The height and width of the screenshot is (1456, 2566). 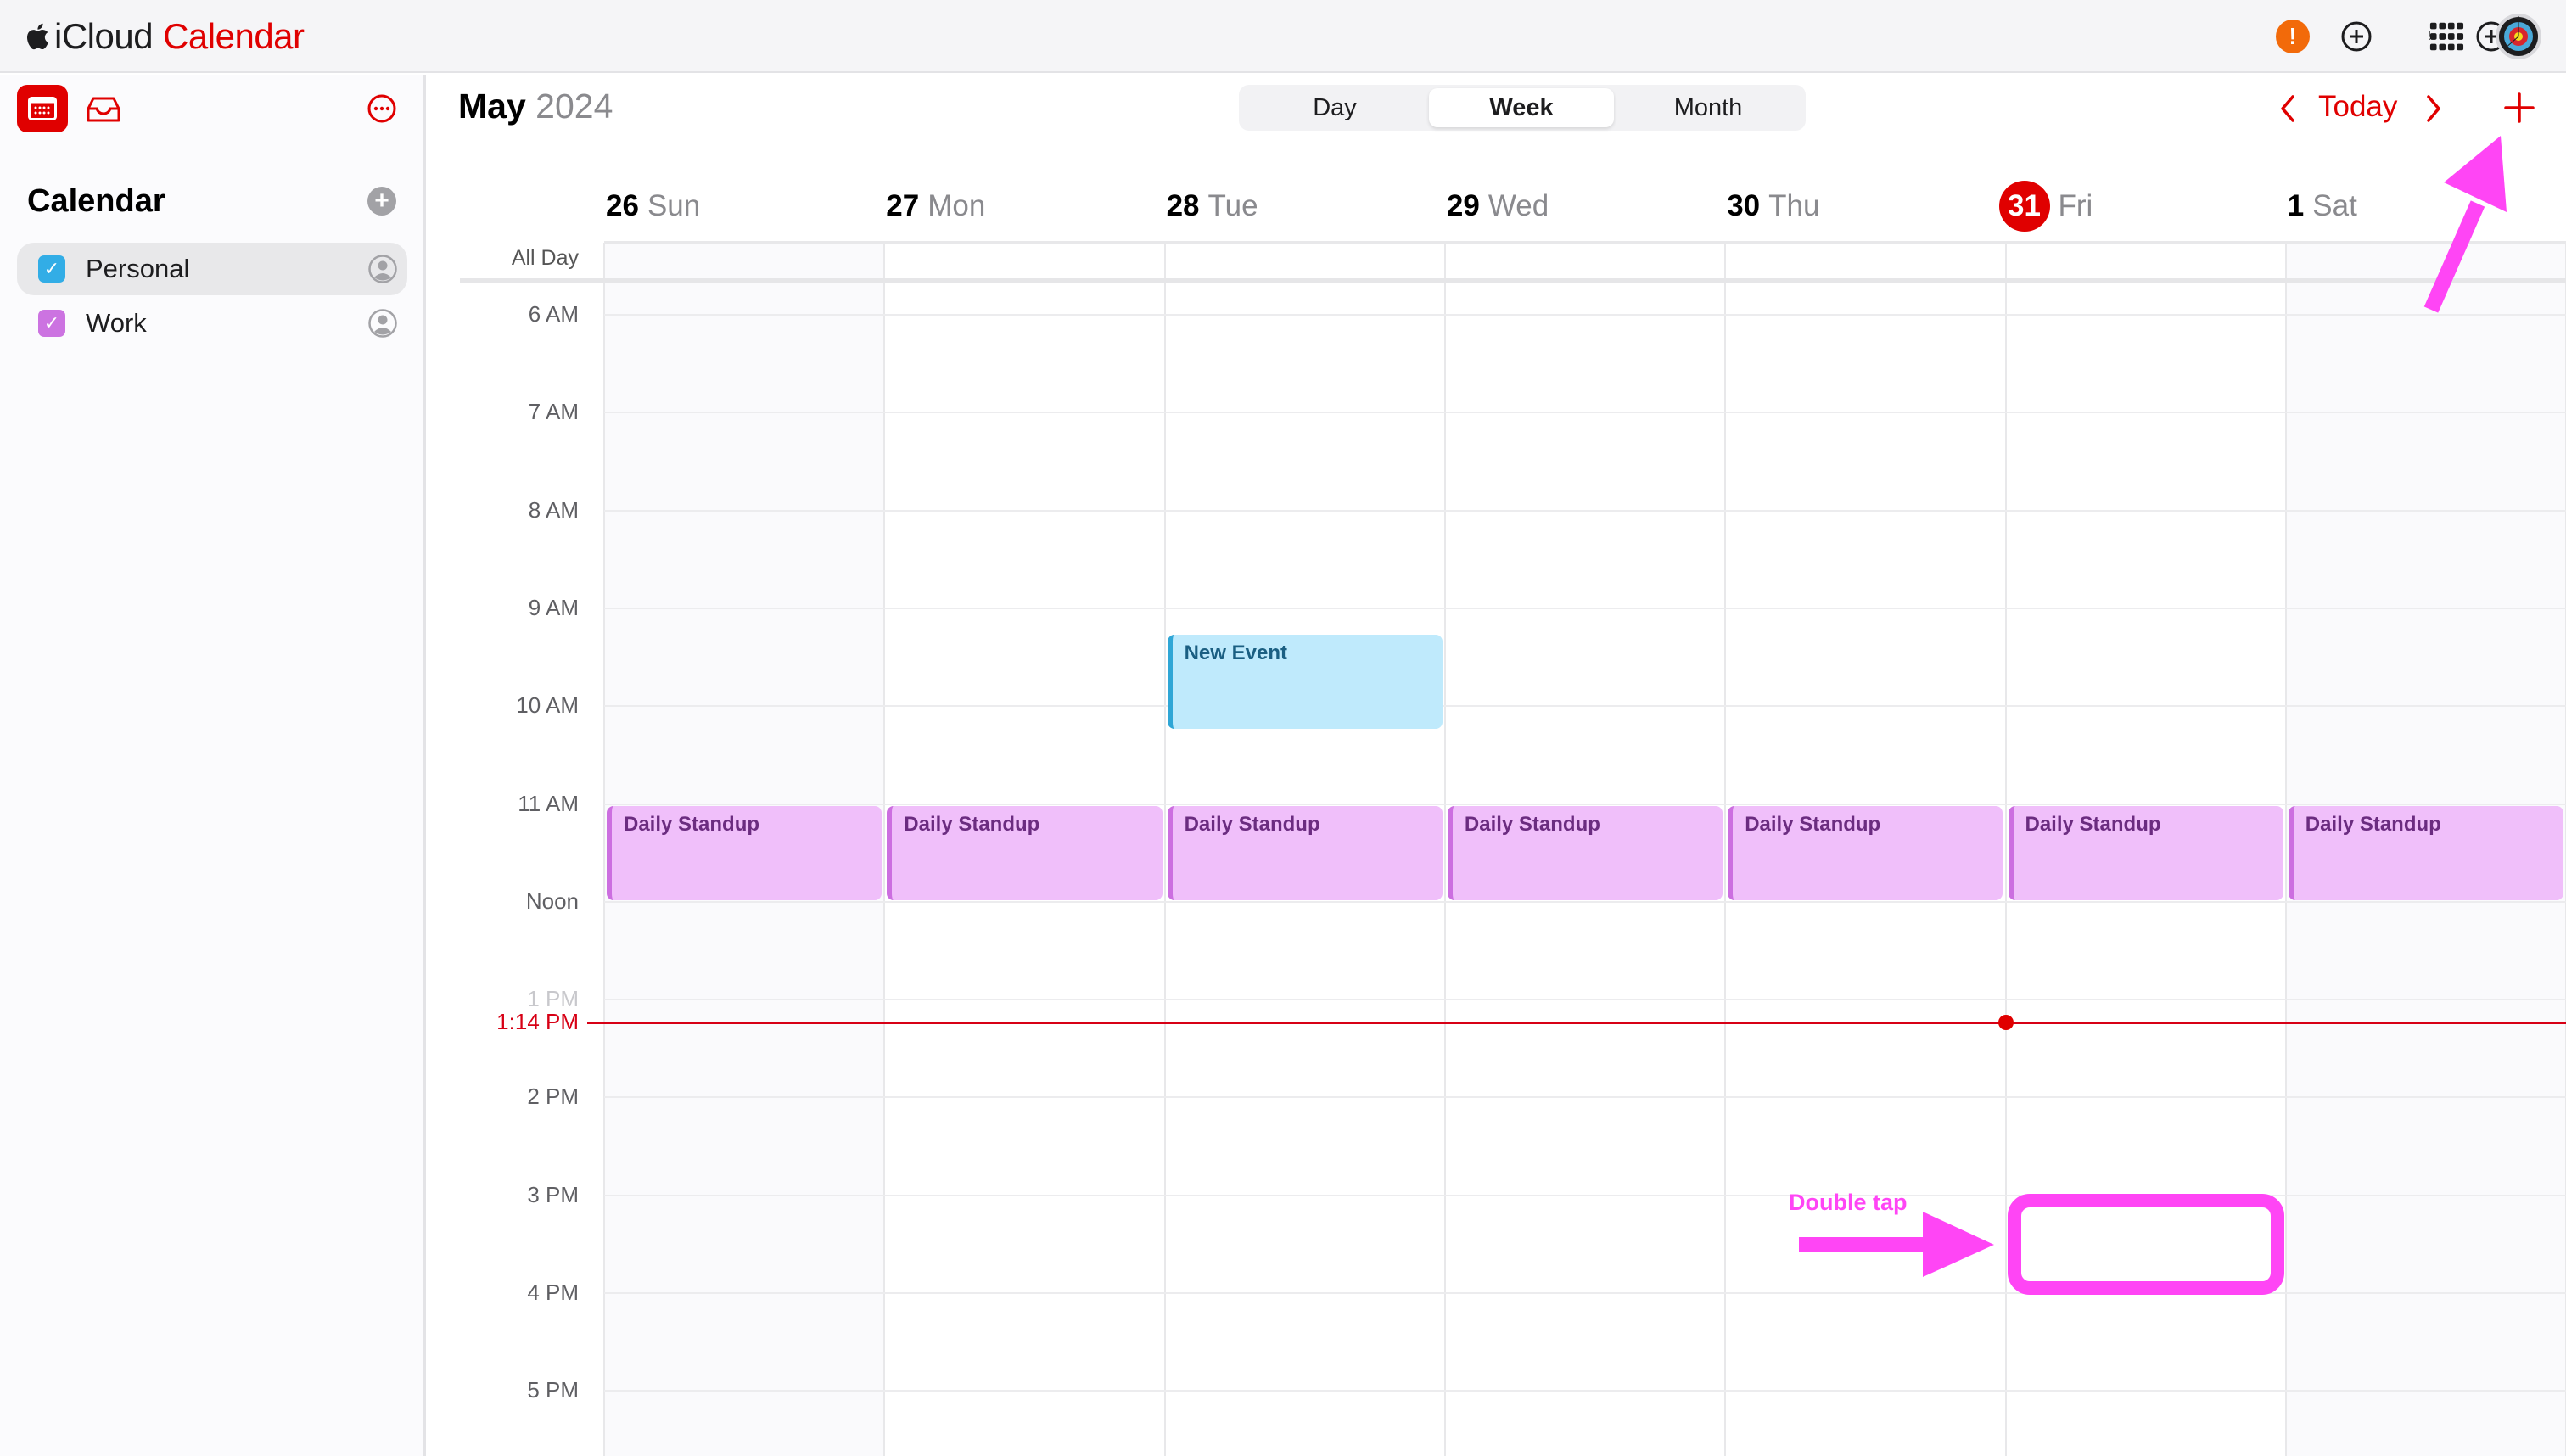 I want to click on all-day-label: All Day, so click(x=545, y=258).